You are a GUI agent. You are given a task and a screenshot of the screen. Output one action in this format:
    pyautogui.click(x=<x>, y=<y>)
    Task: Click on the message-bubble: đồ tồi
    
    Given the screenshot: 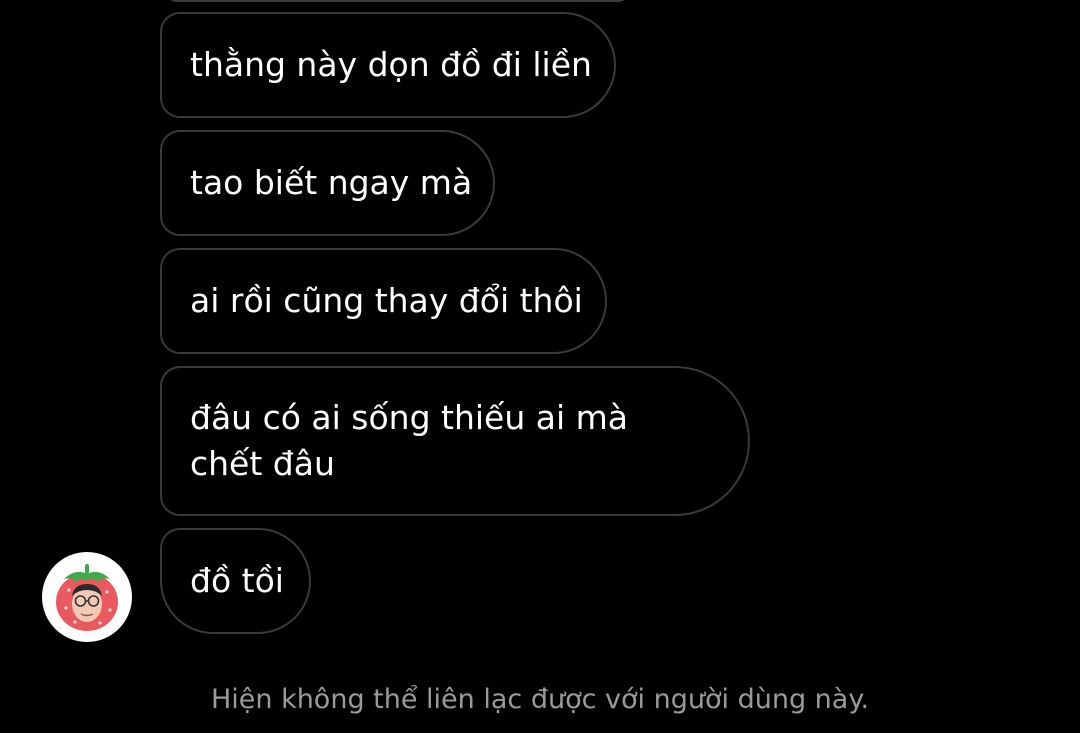 What is the action you would take?
    pyautogui.click(x=235, y=581)
    